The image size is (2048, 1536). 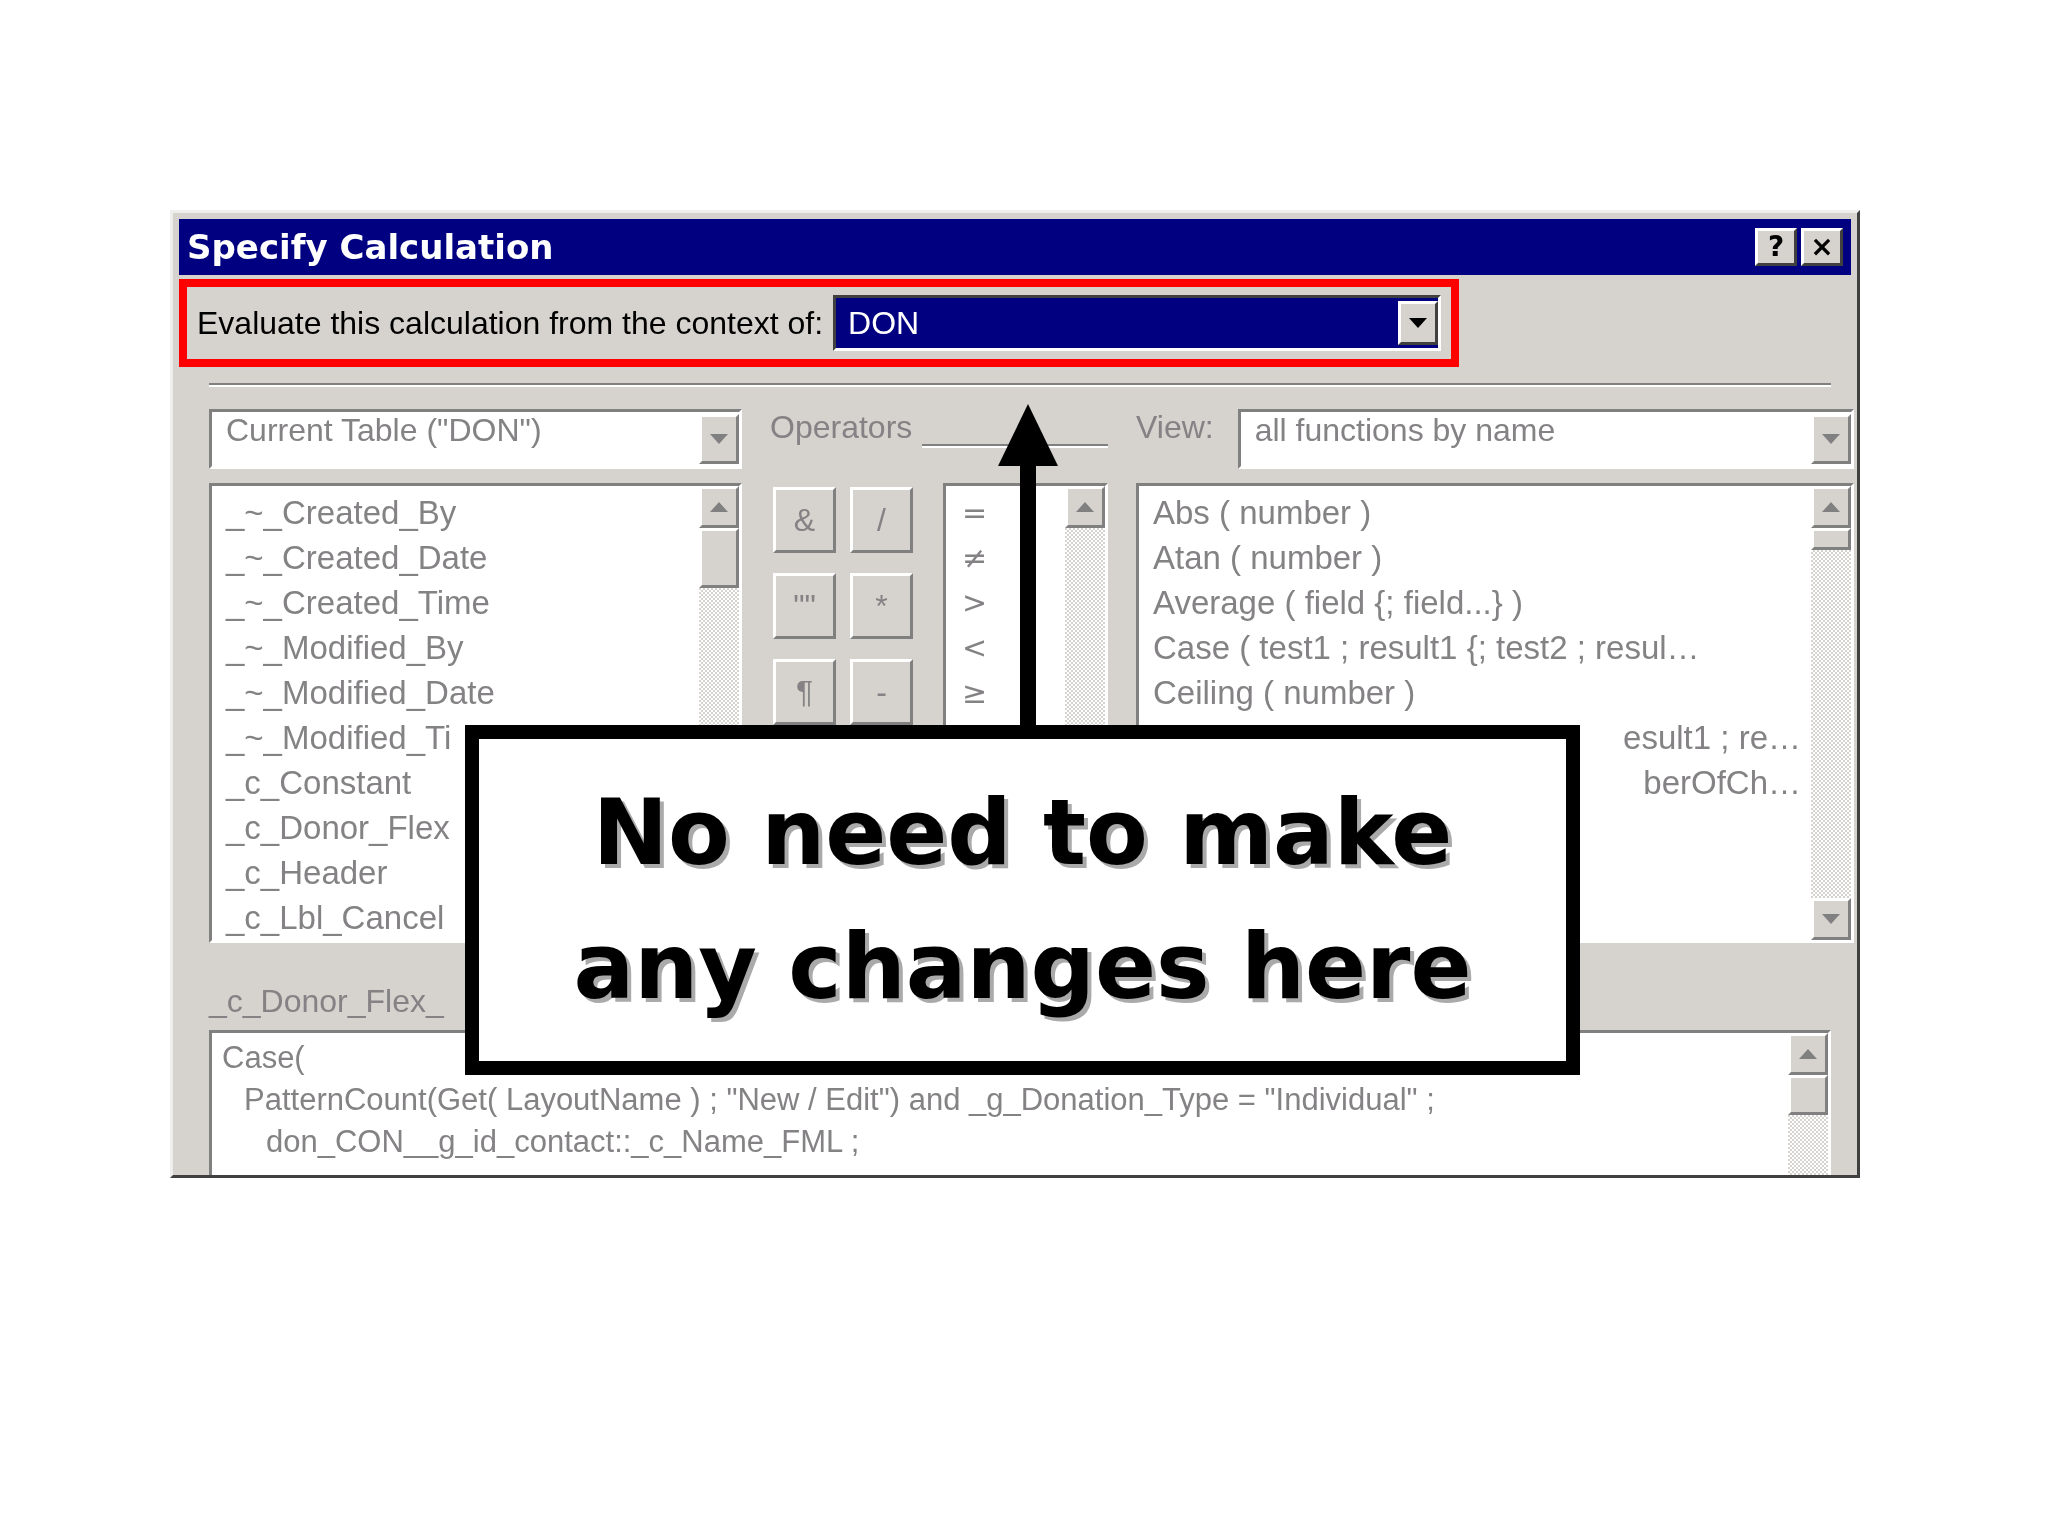 I want to click on callout-text: No need to make, so click(x=1022, y=833).